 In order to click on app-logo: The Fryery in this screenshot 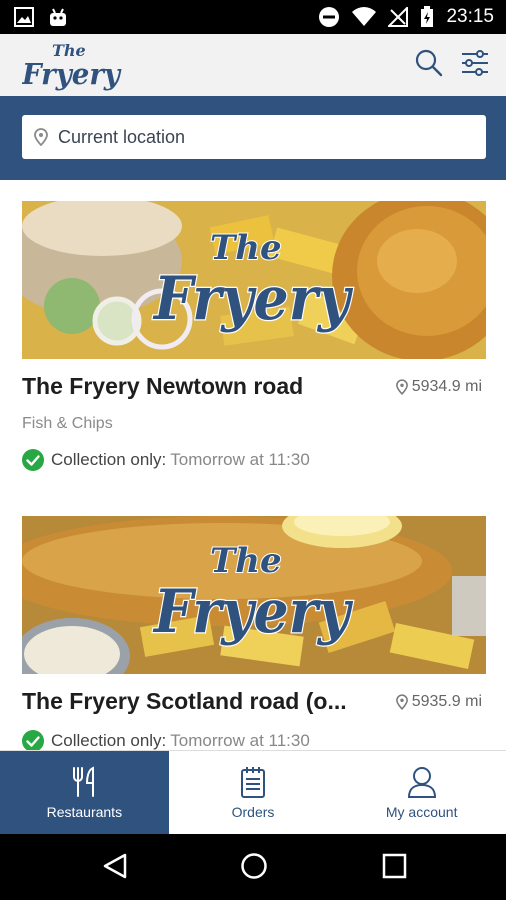, I will do `click(72, 65)`.